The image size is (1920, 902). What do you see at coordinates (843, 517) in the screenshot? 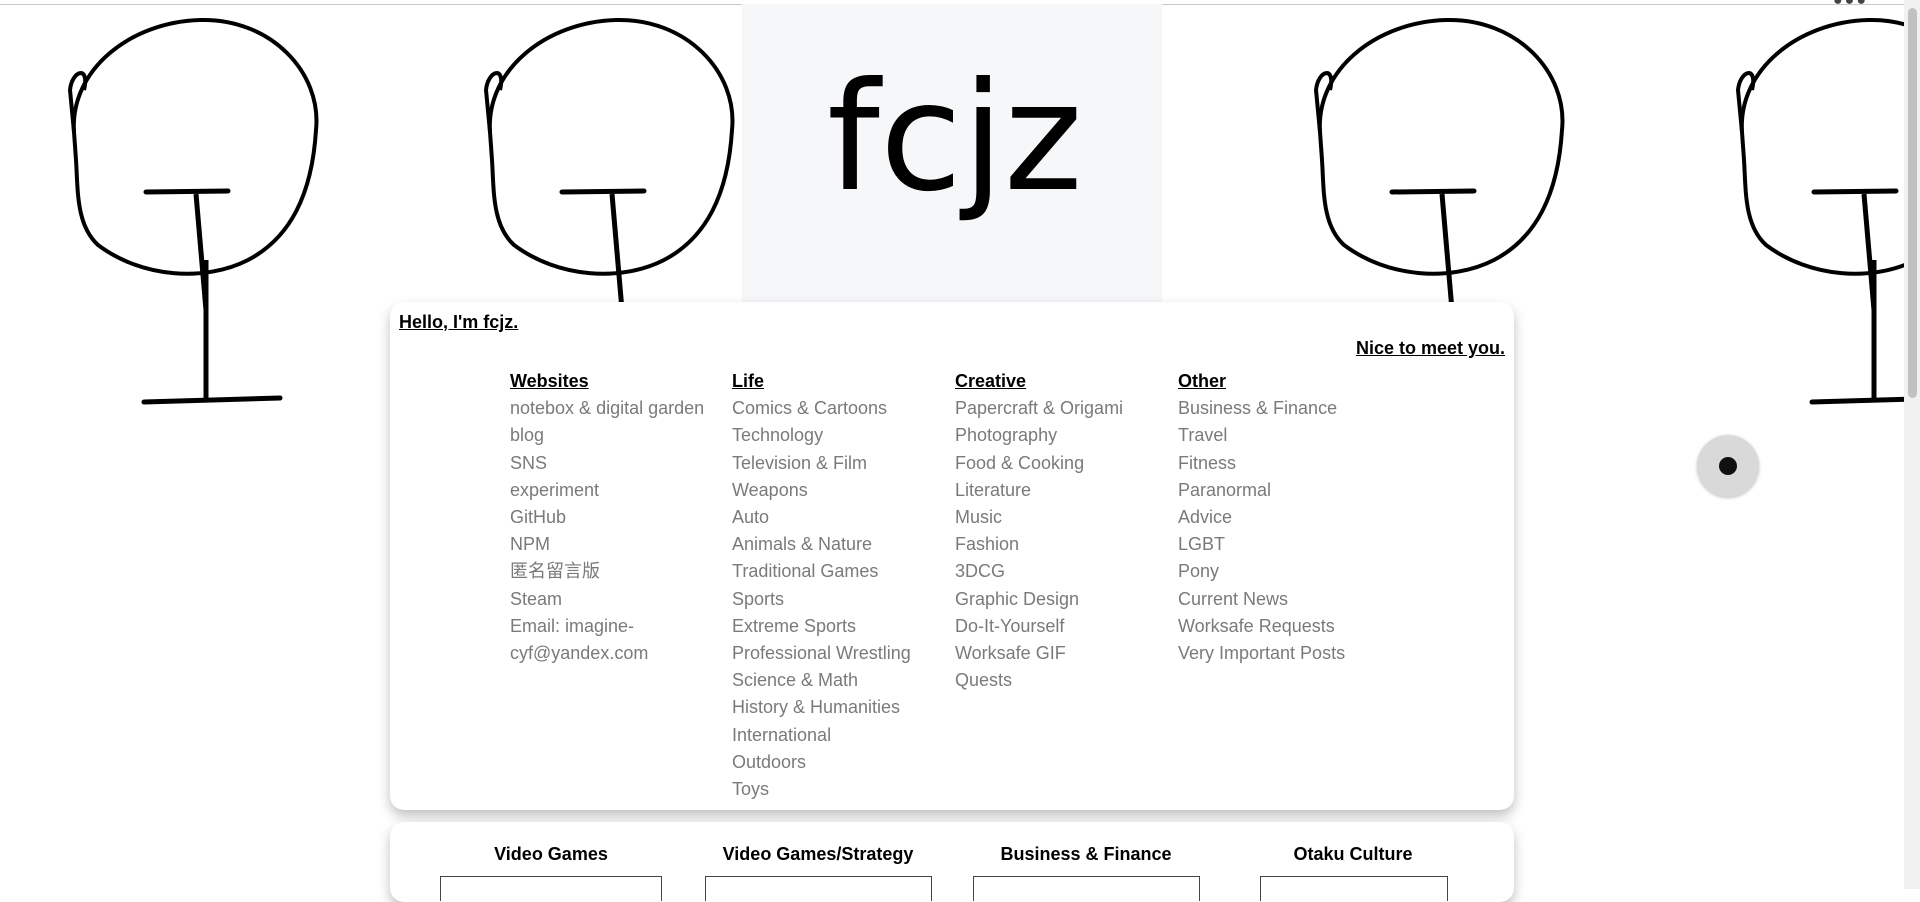
I see `link-item: Auto` at bounding box center [843, 517].